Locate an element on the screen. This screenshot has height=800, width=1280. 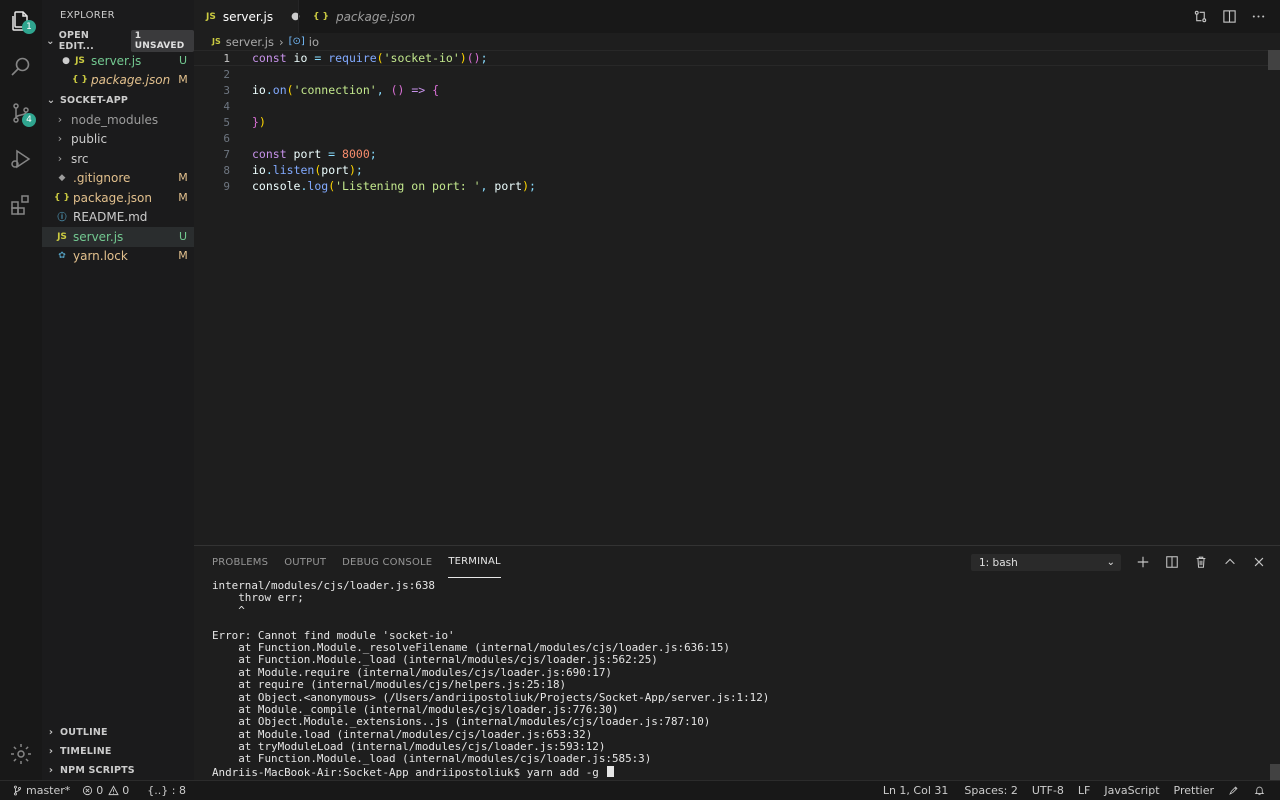
panel-tabs: PROBLEMS OUTPUT DEBUG CONSOLE TERMINAL is located at coordinates (364, 562).